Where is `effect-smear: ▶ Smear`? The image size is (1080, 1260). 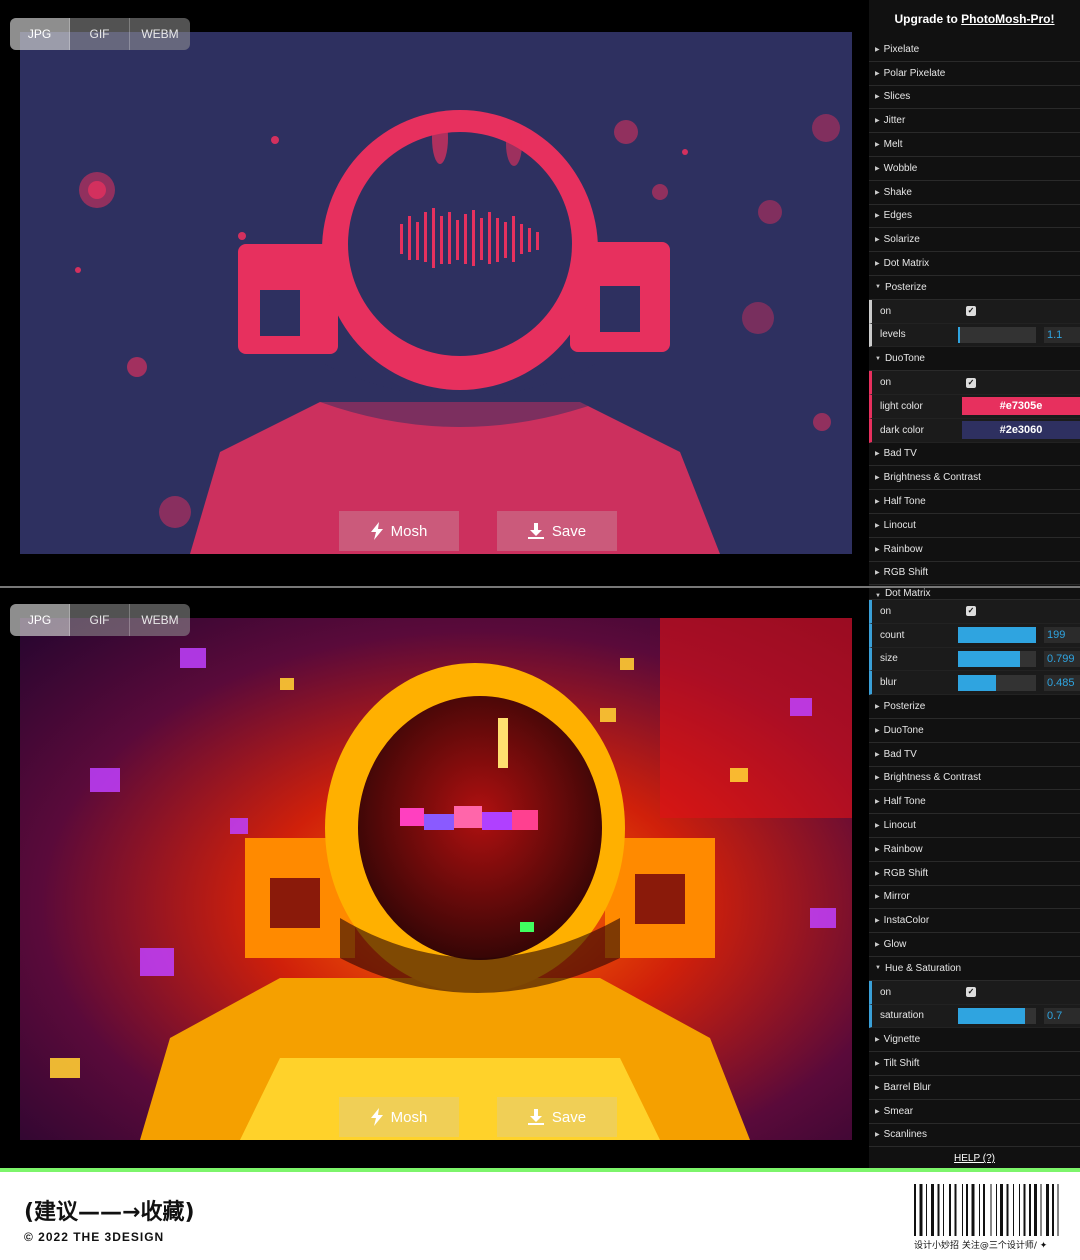 effect-smear: ▶ Smear is located at coordinates (974, 1112).